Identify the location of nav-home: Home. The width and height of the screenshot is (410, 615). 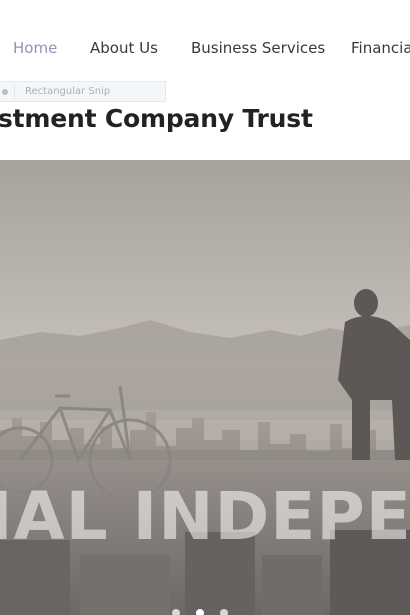
(35, 48).